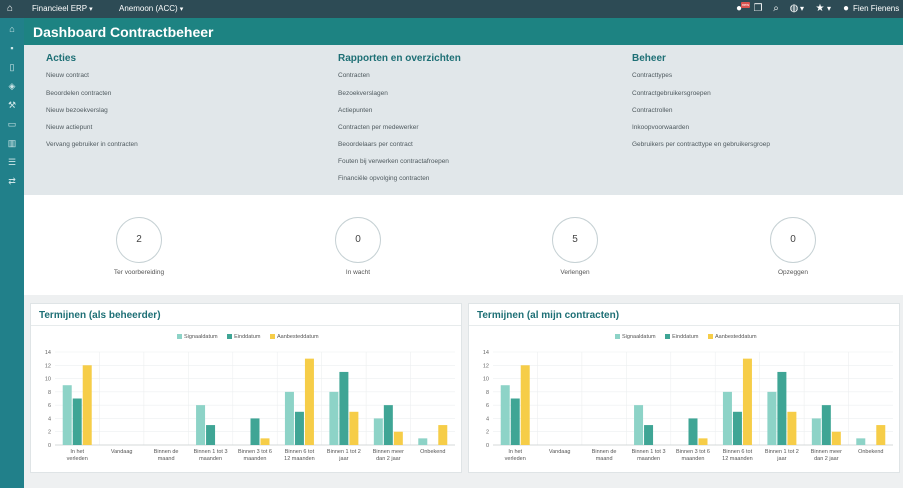  Describe the element at coordinates (354, 75) in the screenshot. I see `link-contracten: Contracten` at that location.